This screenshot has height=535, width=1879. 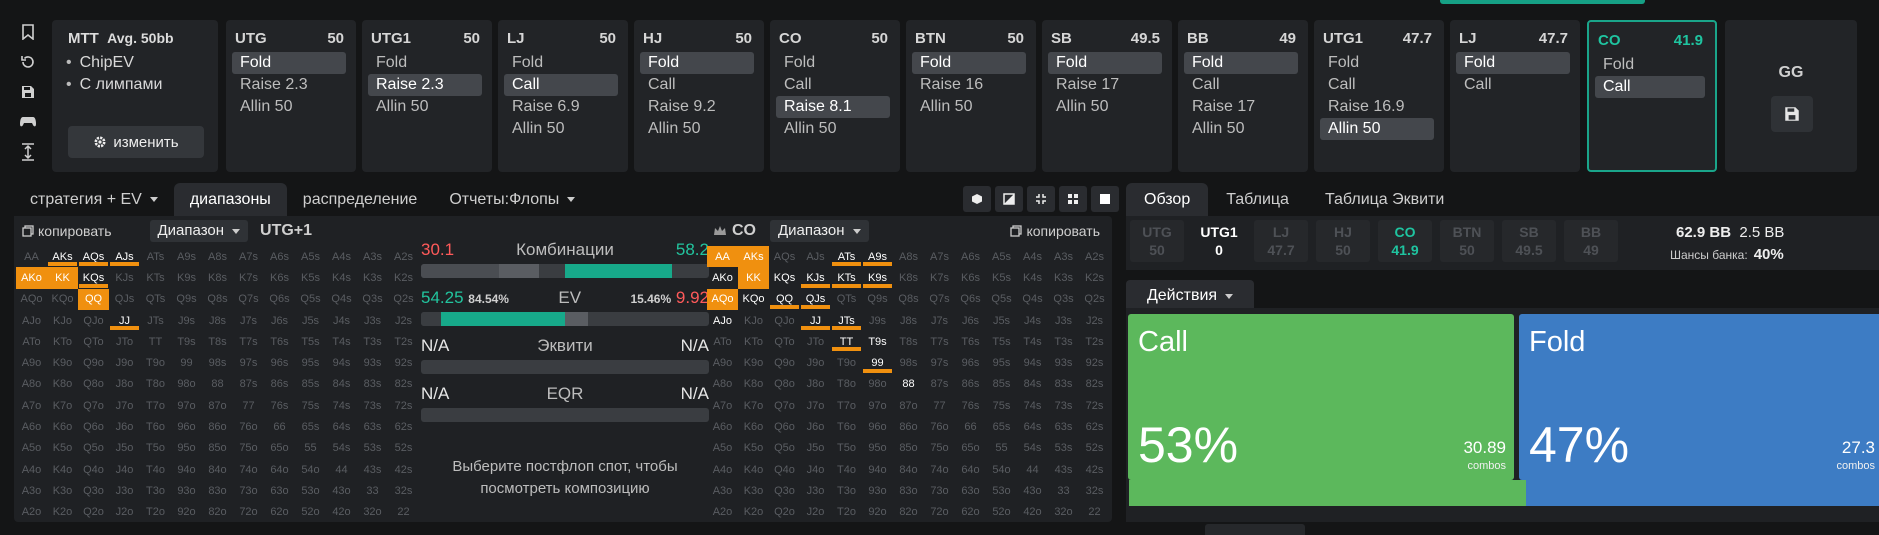 I want to click on hand-cell: K4o, so click(x=753, y=469).